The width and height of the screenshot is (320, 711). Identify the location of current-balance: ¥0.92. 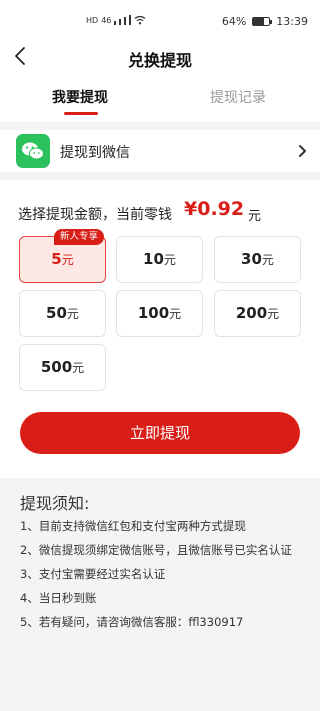
(214, 209).